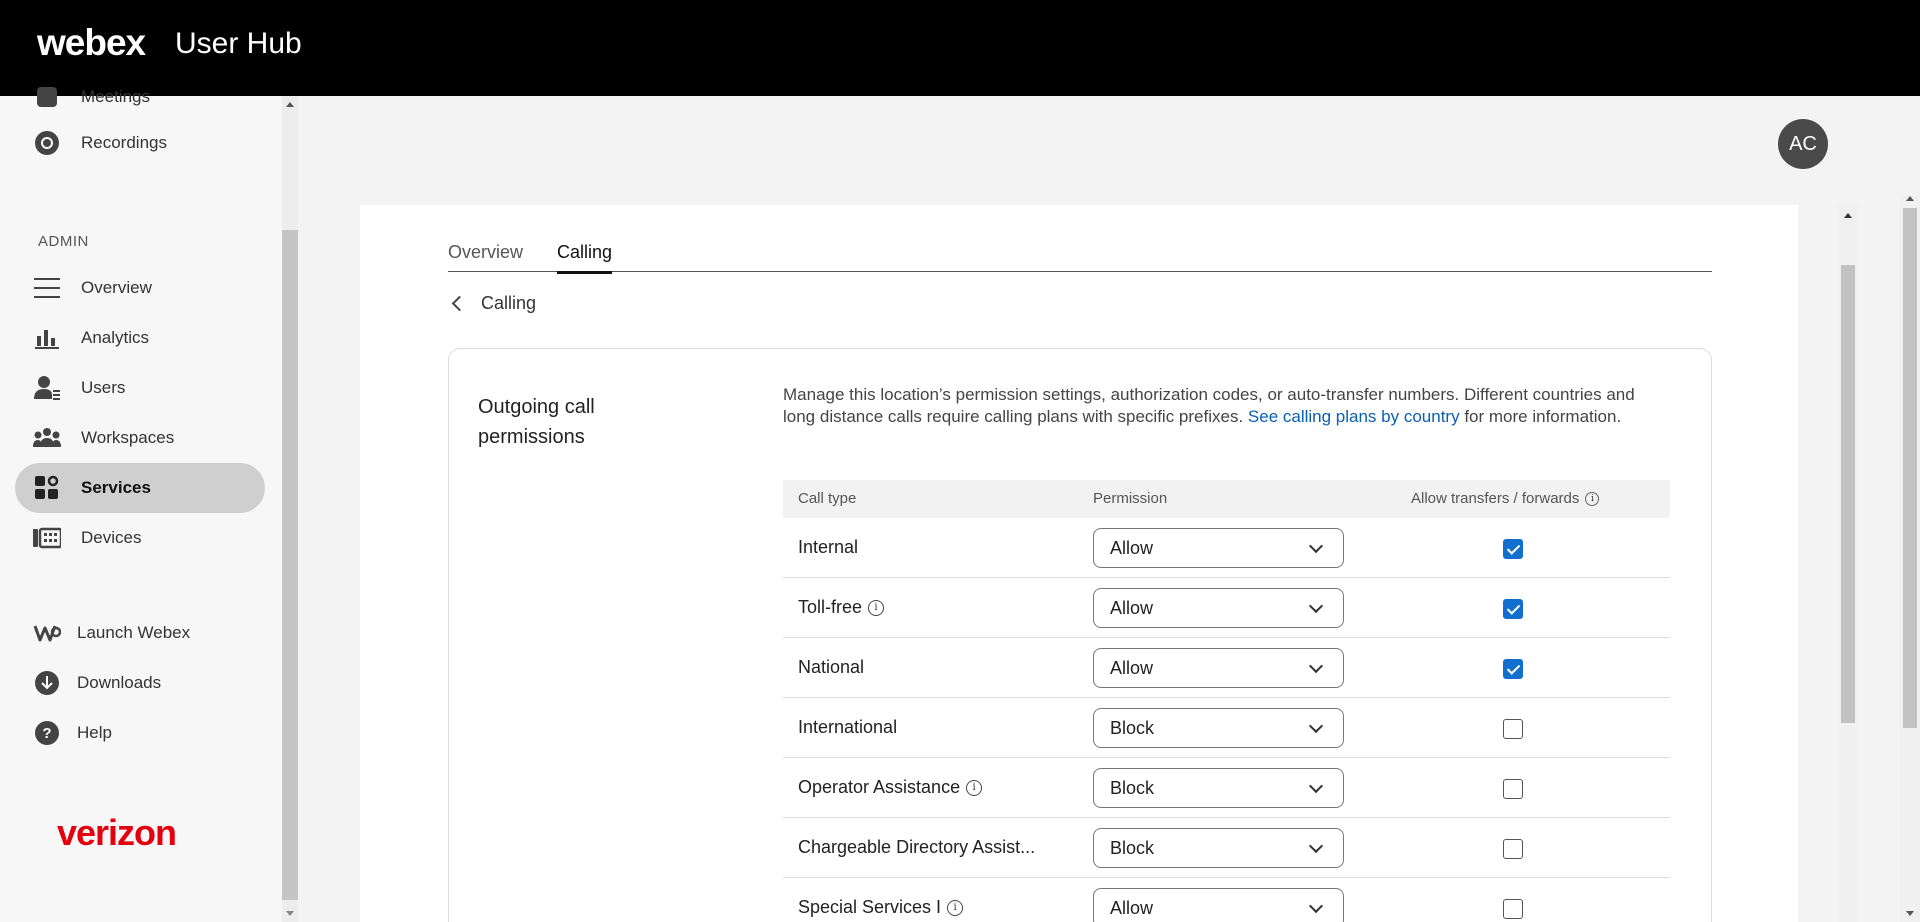 The width and height of the screenshot is (1920, 922). Describe the element at coordinates (117, 832) in the screenshot. I see `verizon-logo: verizon` at that location.